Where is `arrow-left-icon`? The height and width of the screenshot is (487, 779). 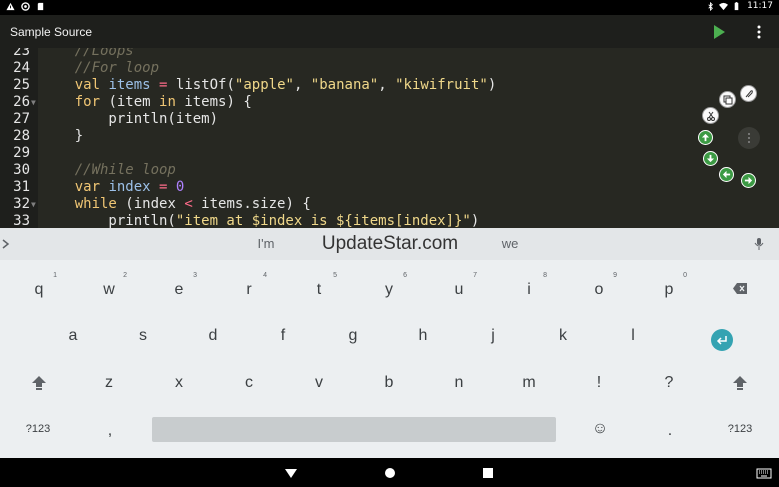
arrow-left-icon is located at coordinates (726, 174).